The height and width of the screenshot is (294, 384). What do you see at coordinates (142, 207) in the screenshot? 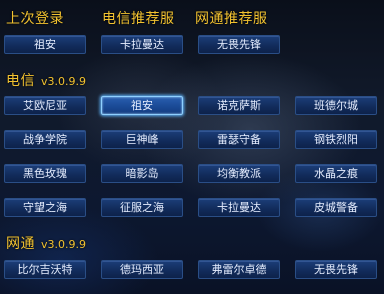
I see `server-button: 征服之海` at bounding box center [142, 207].